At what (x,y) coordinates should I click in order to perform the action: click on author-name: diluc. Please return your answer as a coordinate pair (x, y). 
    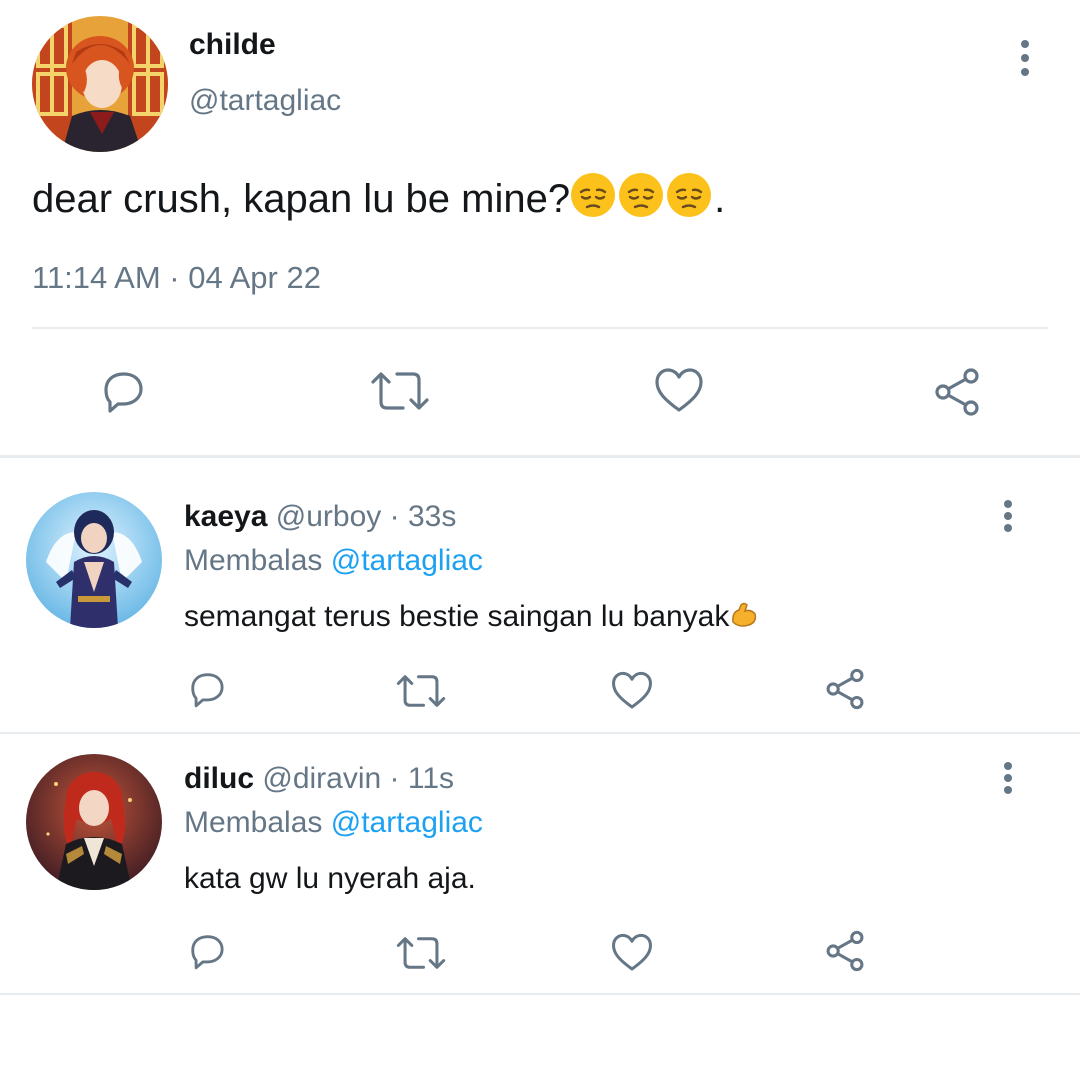
    Looking at the image, I should click on (219, 778).